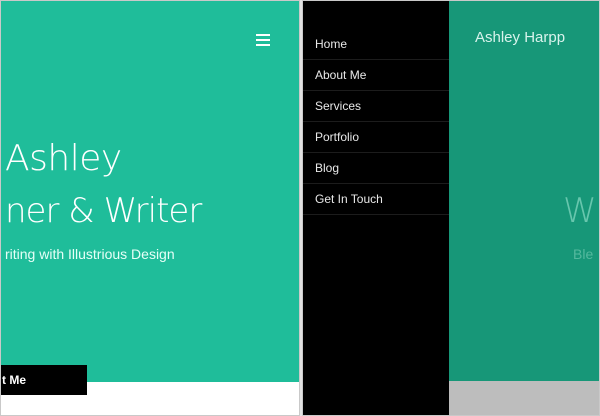 Image resolution: width=600 pixels, height=416 pixels. I want to click on menu-item-blog: Blog, so click(376, 168).